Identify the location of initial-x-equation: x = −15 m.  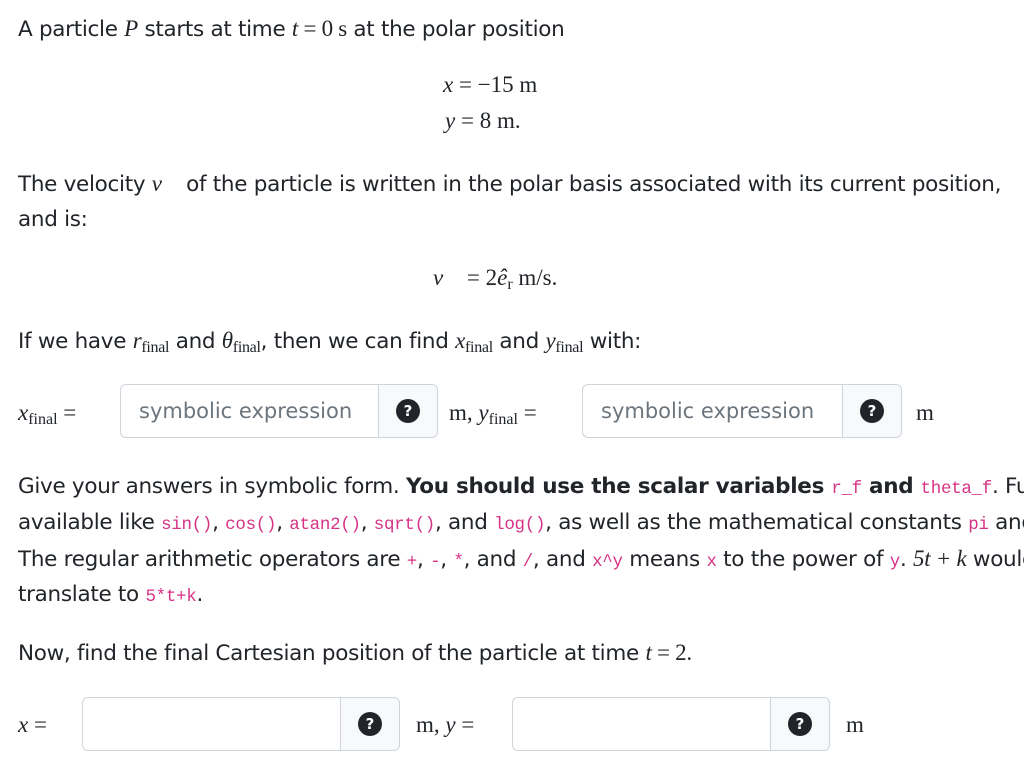
(490, 84).